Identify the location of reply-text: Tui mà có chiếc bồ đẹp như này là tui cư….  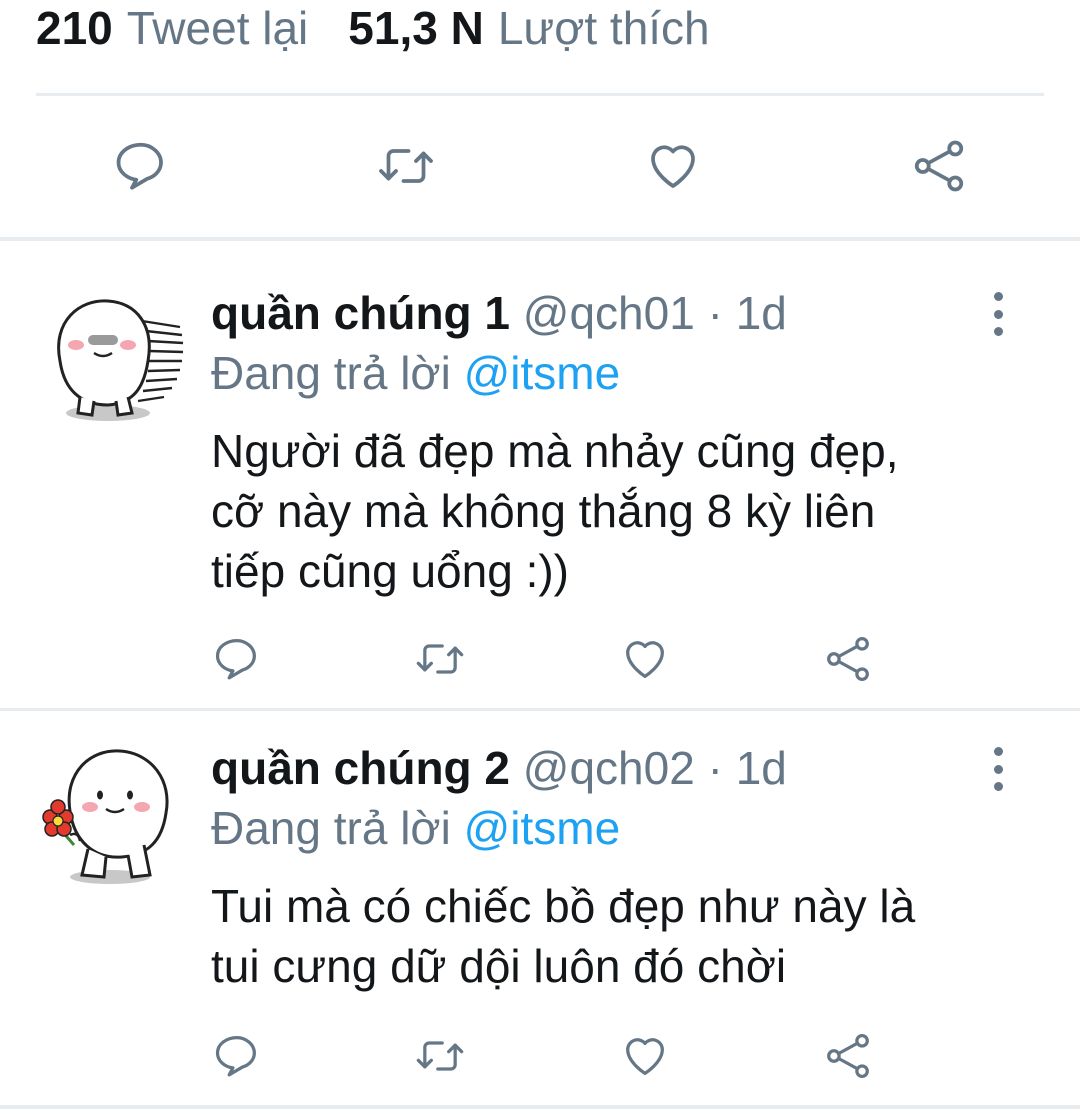
(563, 936).